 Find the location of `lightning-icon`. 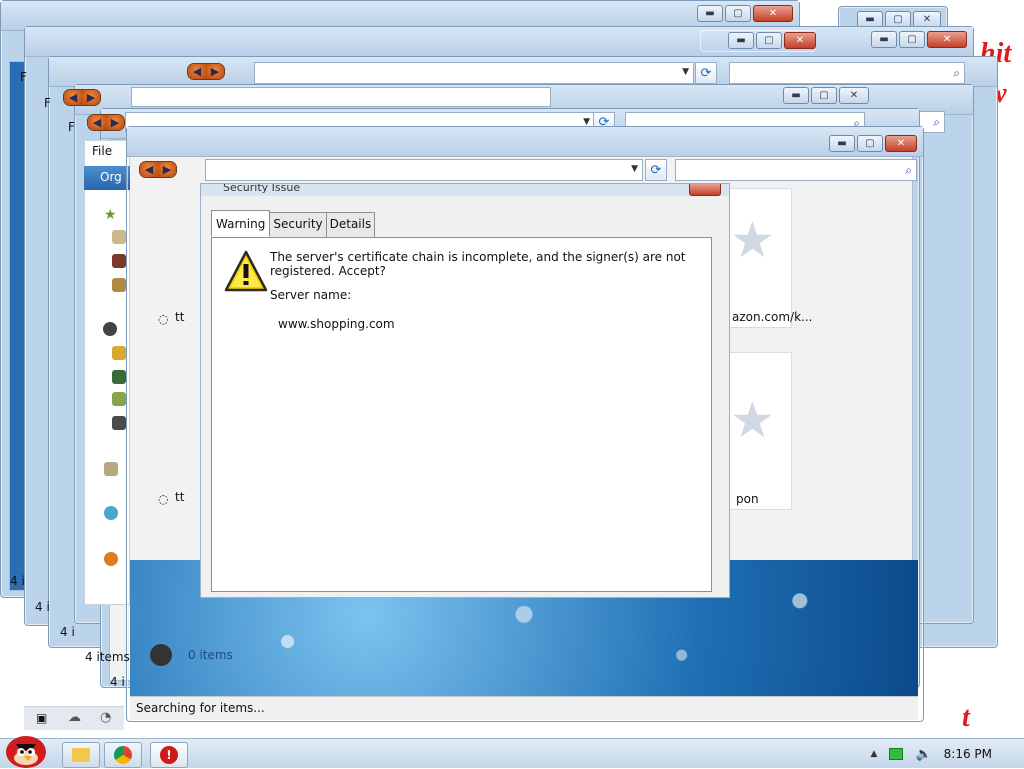

lightning-icon is located at coordinates (111, 559).